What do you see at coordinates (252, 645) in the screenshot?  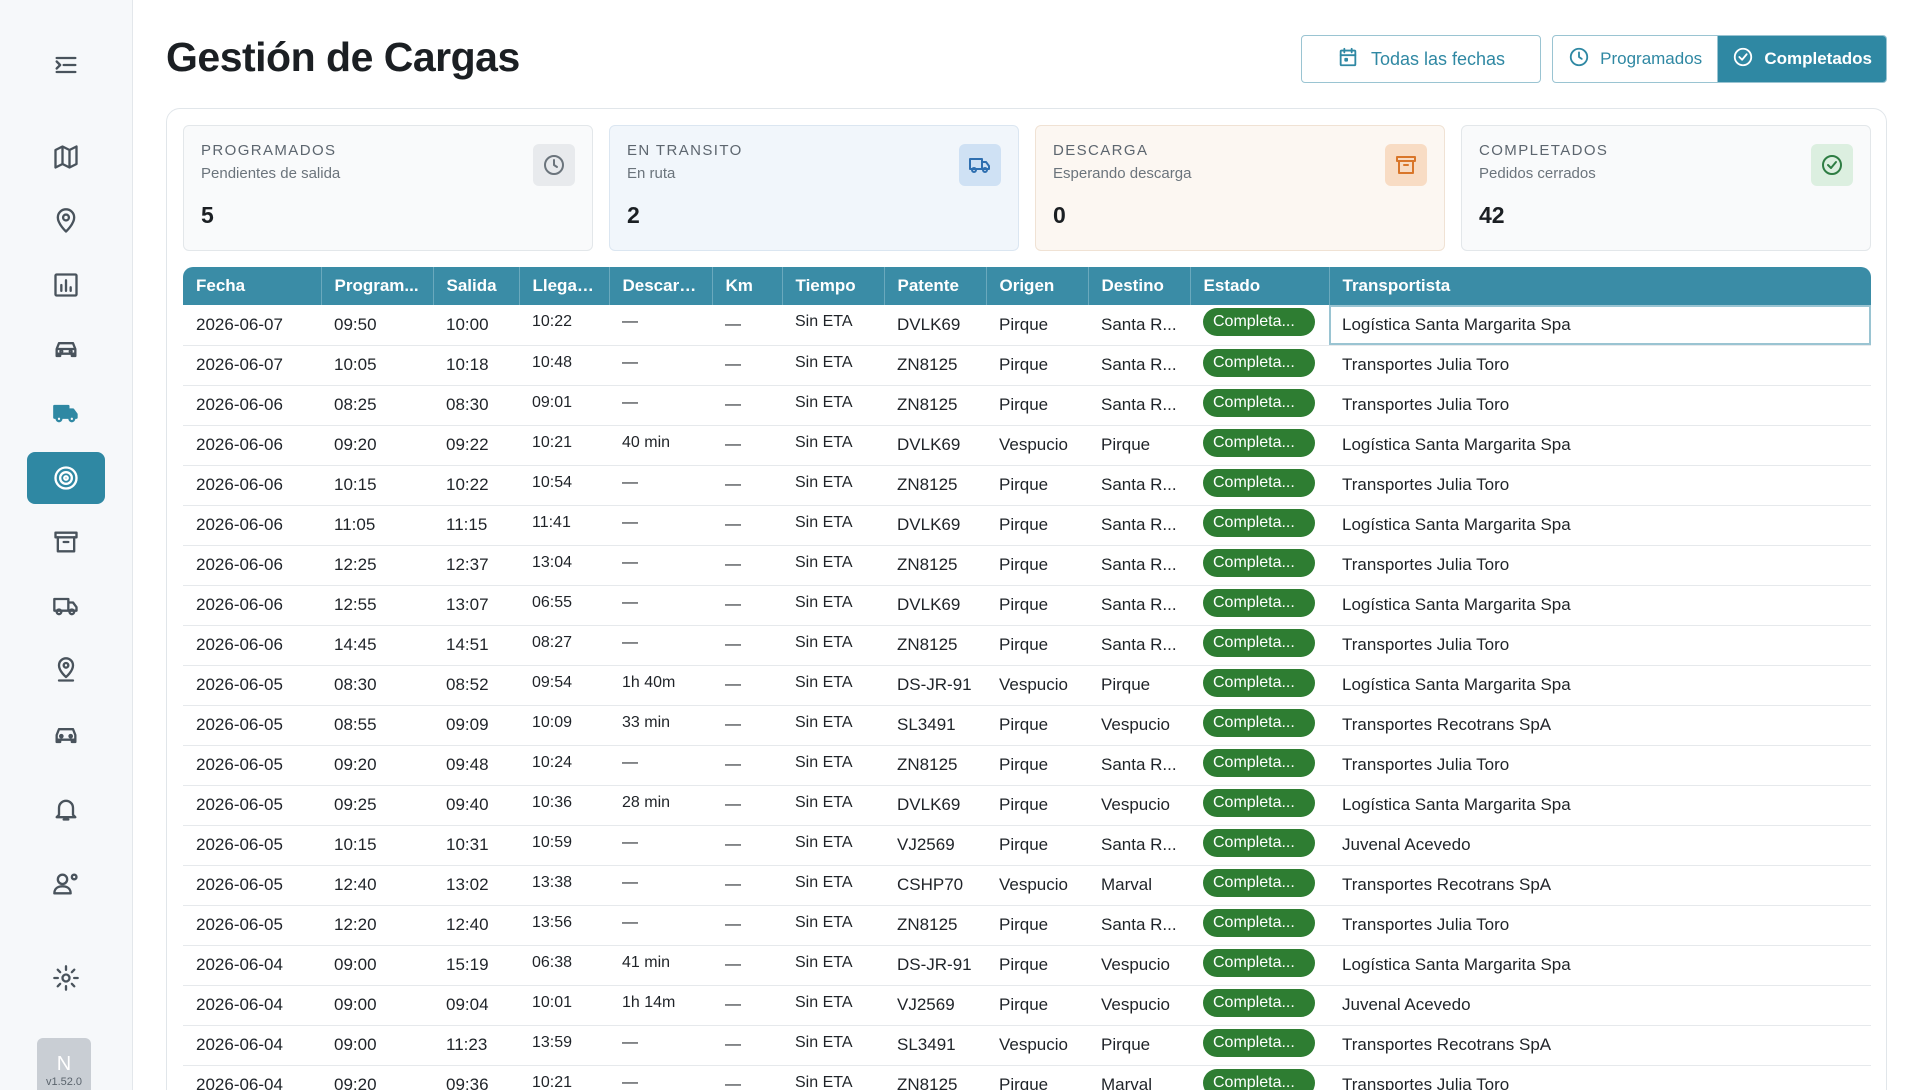 I see `cell-fecha: 2026-06-06` at bounding box center [252, 645].